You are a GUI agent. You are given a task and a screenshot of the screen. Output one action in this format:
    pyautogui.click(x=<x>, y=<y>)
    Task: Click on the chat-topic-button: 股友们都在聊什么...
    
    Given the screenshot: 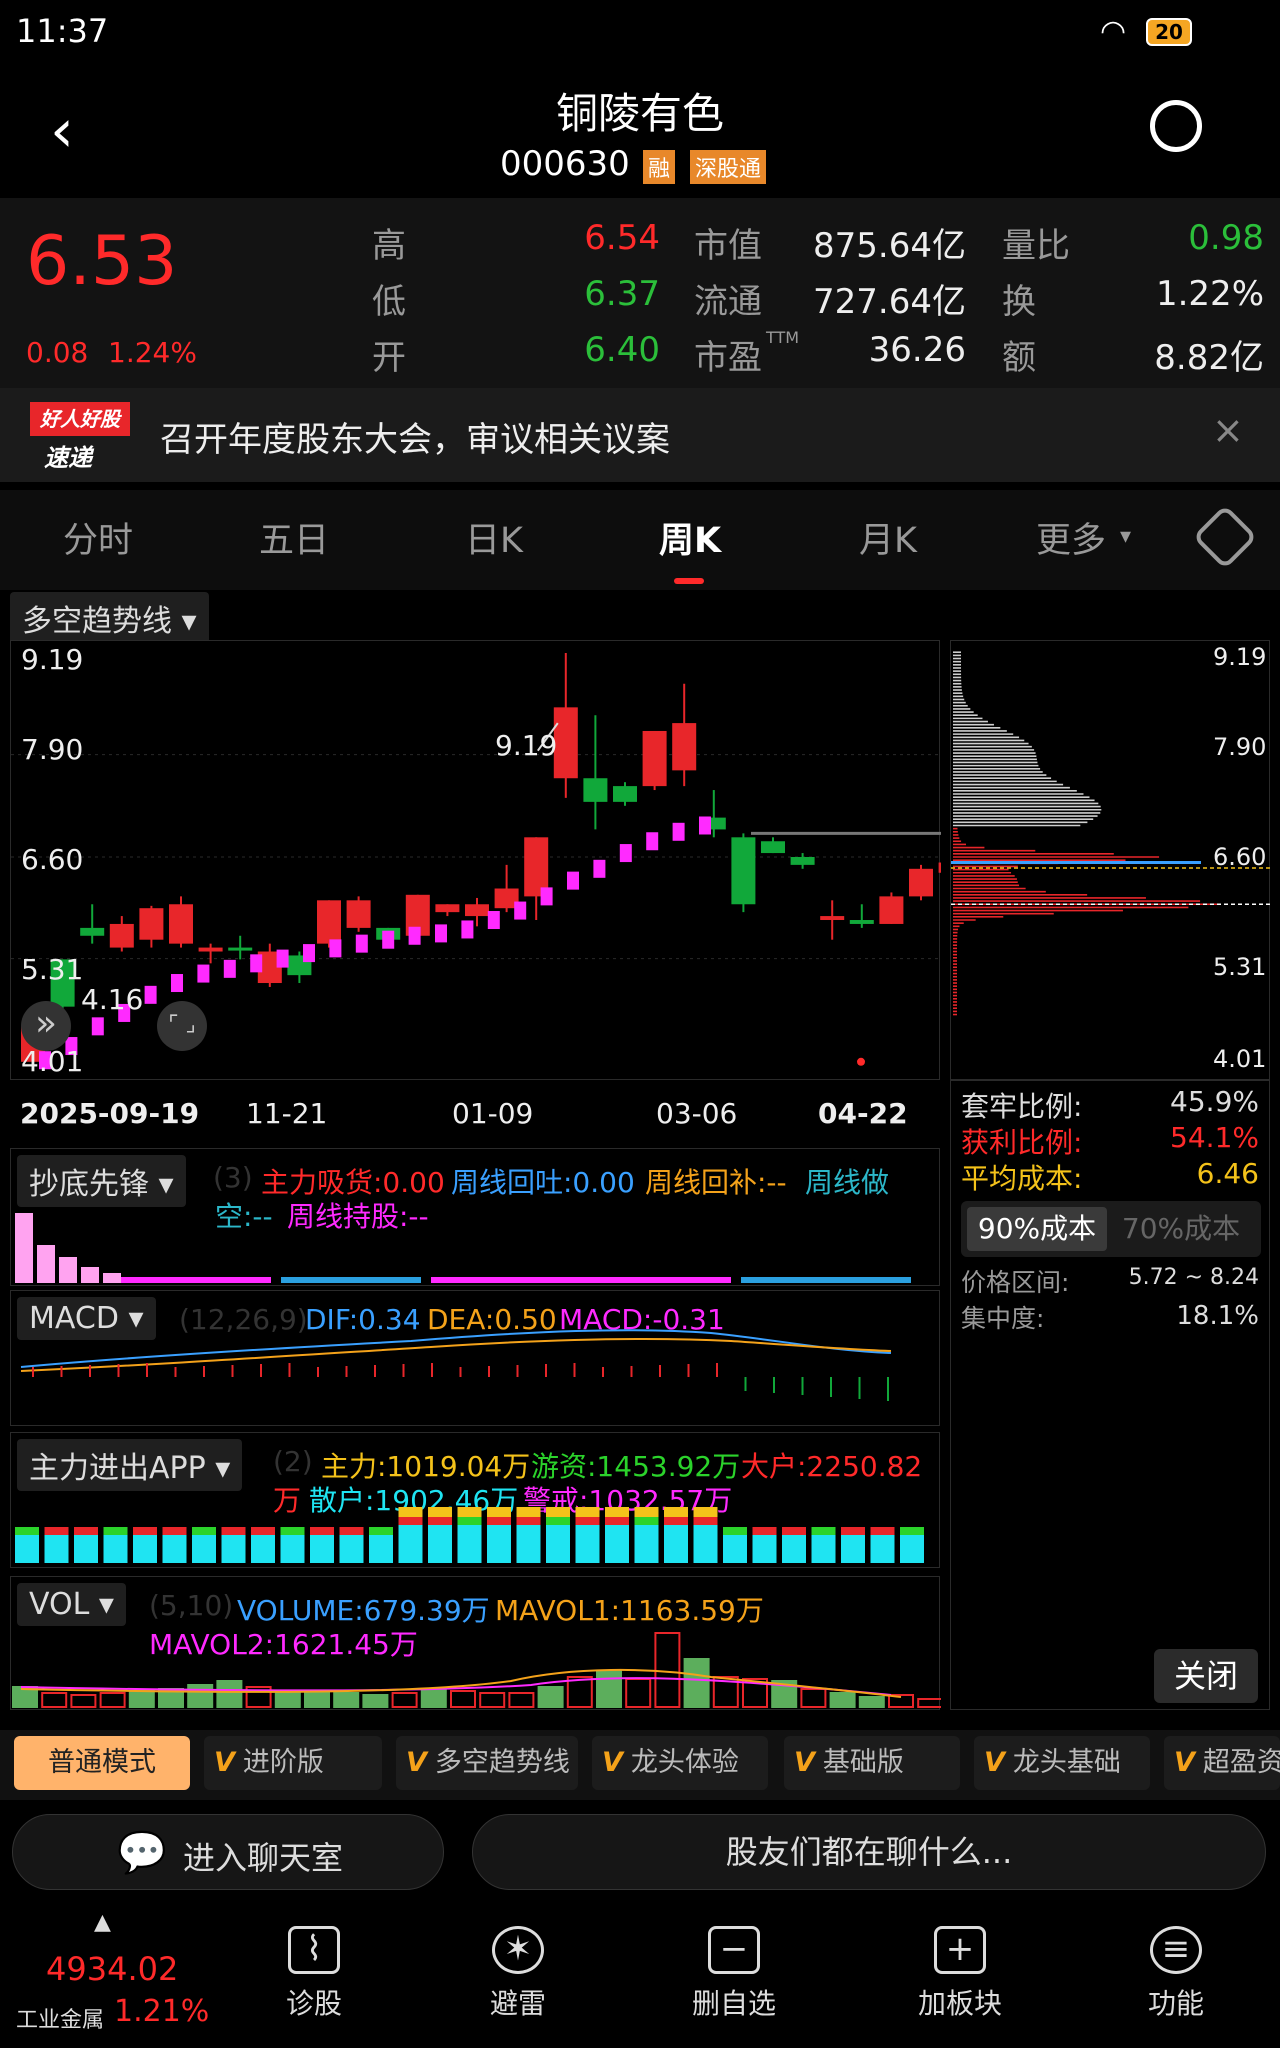 What is the action you would take?
    pyautogui.click(x=869, y=1852)
    